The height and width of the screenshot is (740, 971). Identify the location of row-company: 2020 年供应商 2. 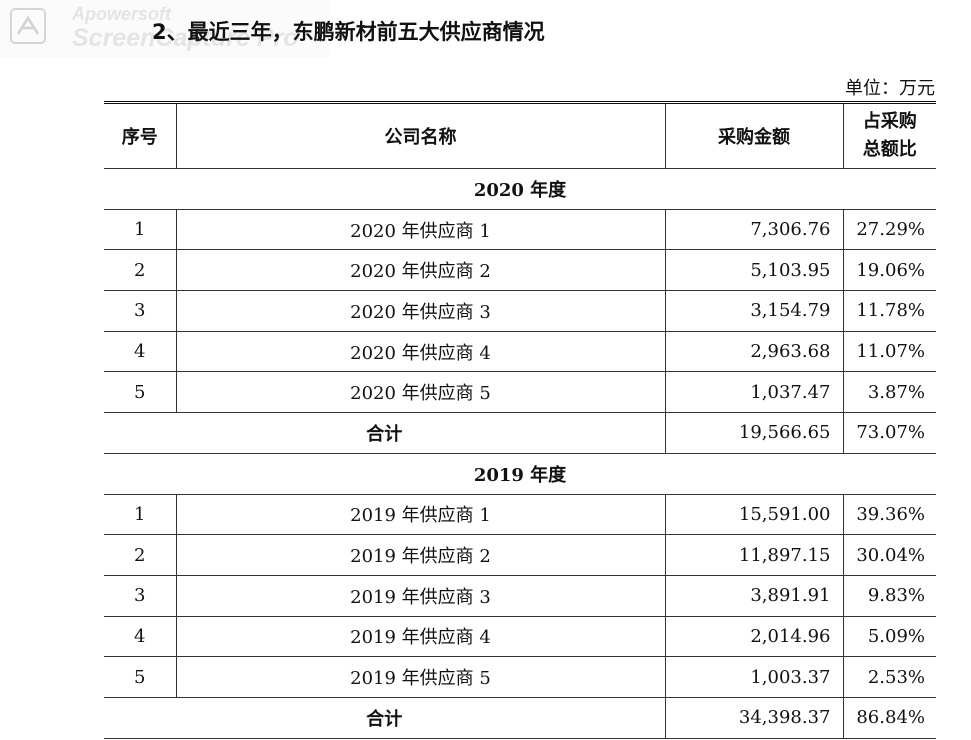
(420, 270).